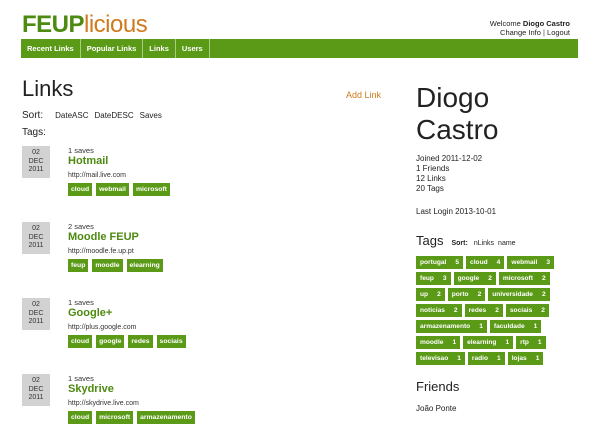  I want to click on tag-count: 4, so click(498, 262).